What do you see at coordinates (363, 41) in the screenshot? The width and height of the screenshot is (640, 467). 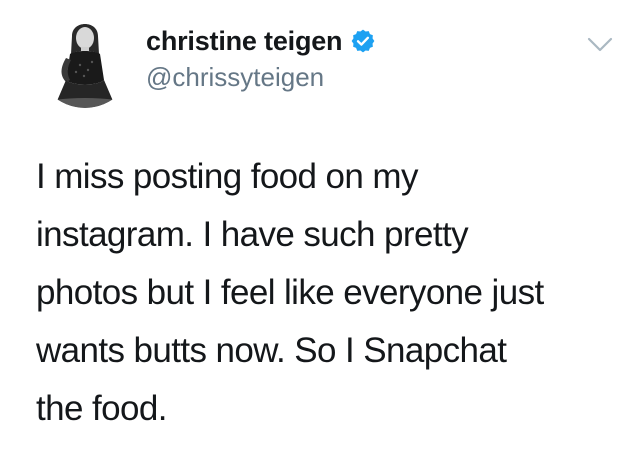 I see `verified-badge-icon` at bounding box center [363, 41].